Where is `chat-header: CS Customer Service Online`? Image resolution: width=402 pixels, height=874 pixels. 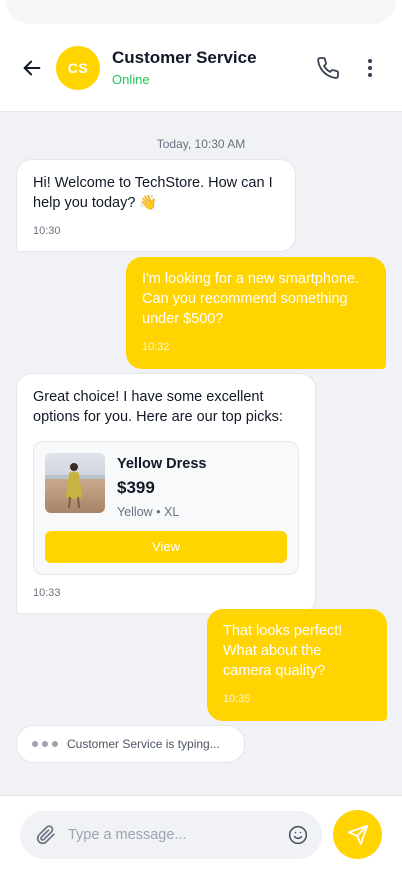
chat-header: CS Customer Service Online is located at coordinates (201, 68).